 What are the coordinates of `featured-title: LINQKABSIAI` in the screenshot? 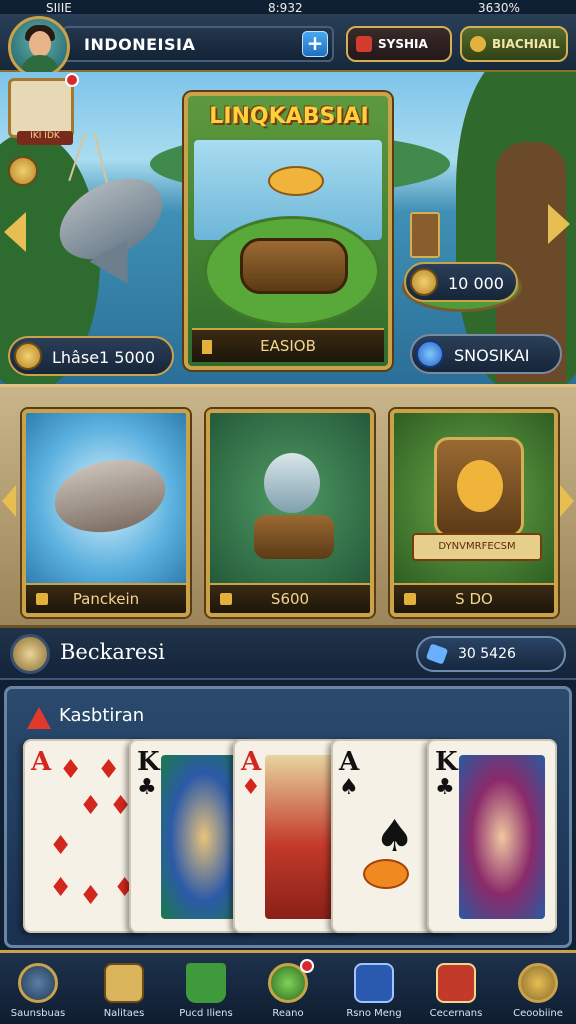 It's located at (289, 116).